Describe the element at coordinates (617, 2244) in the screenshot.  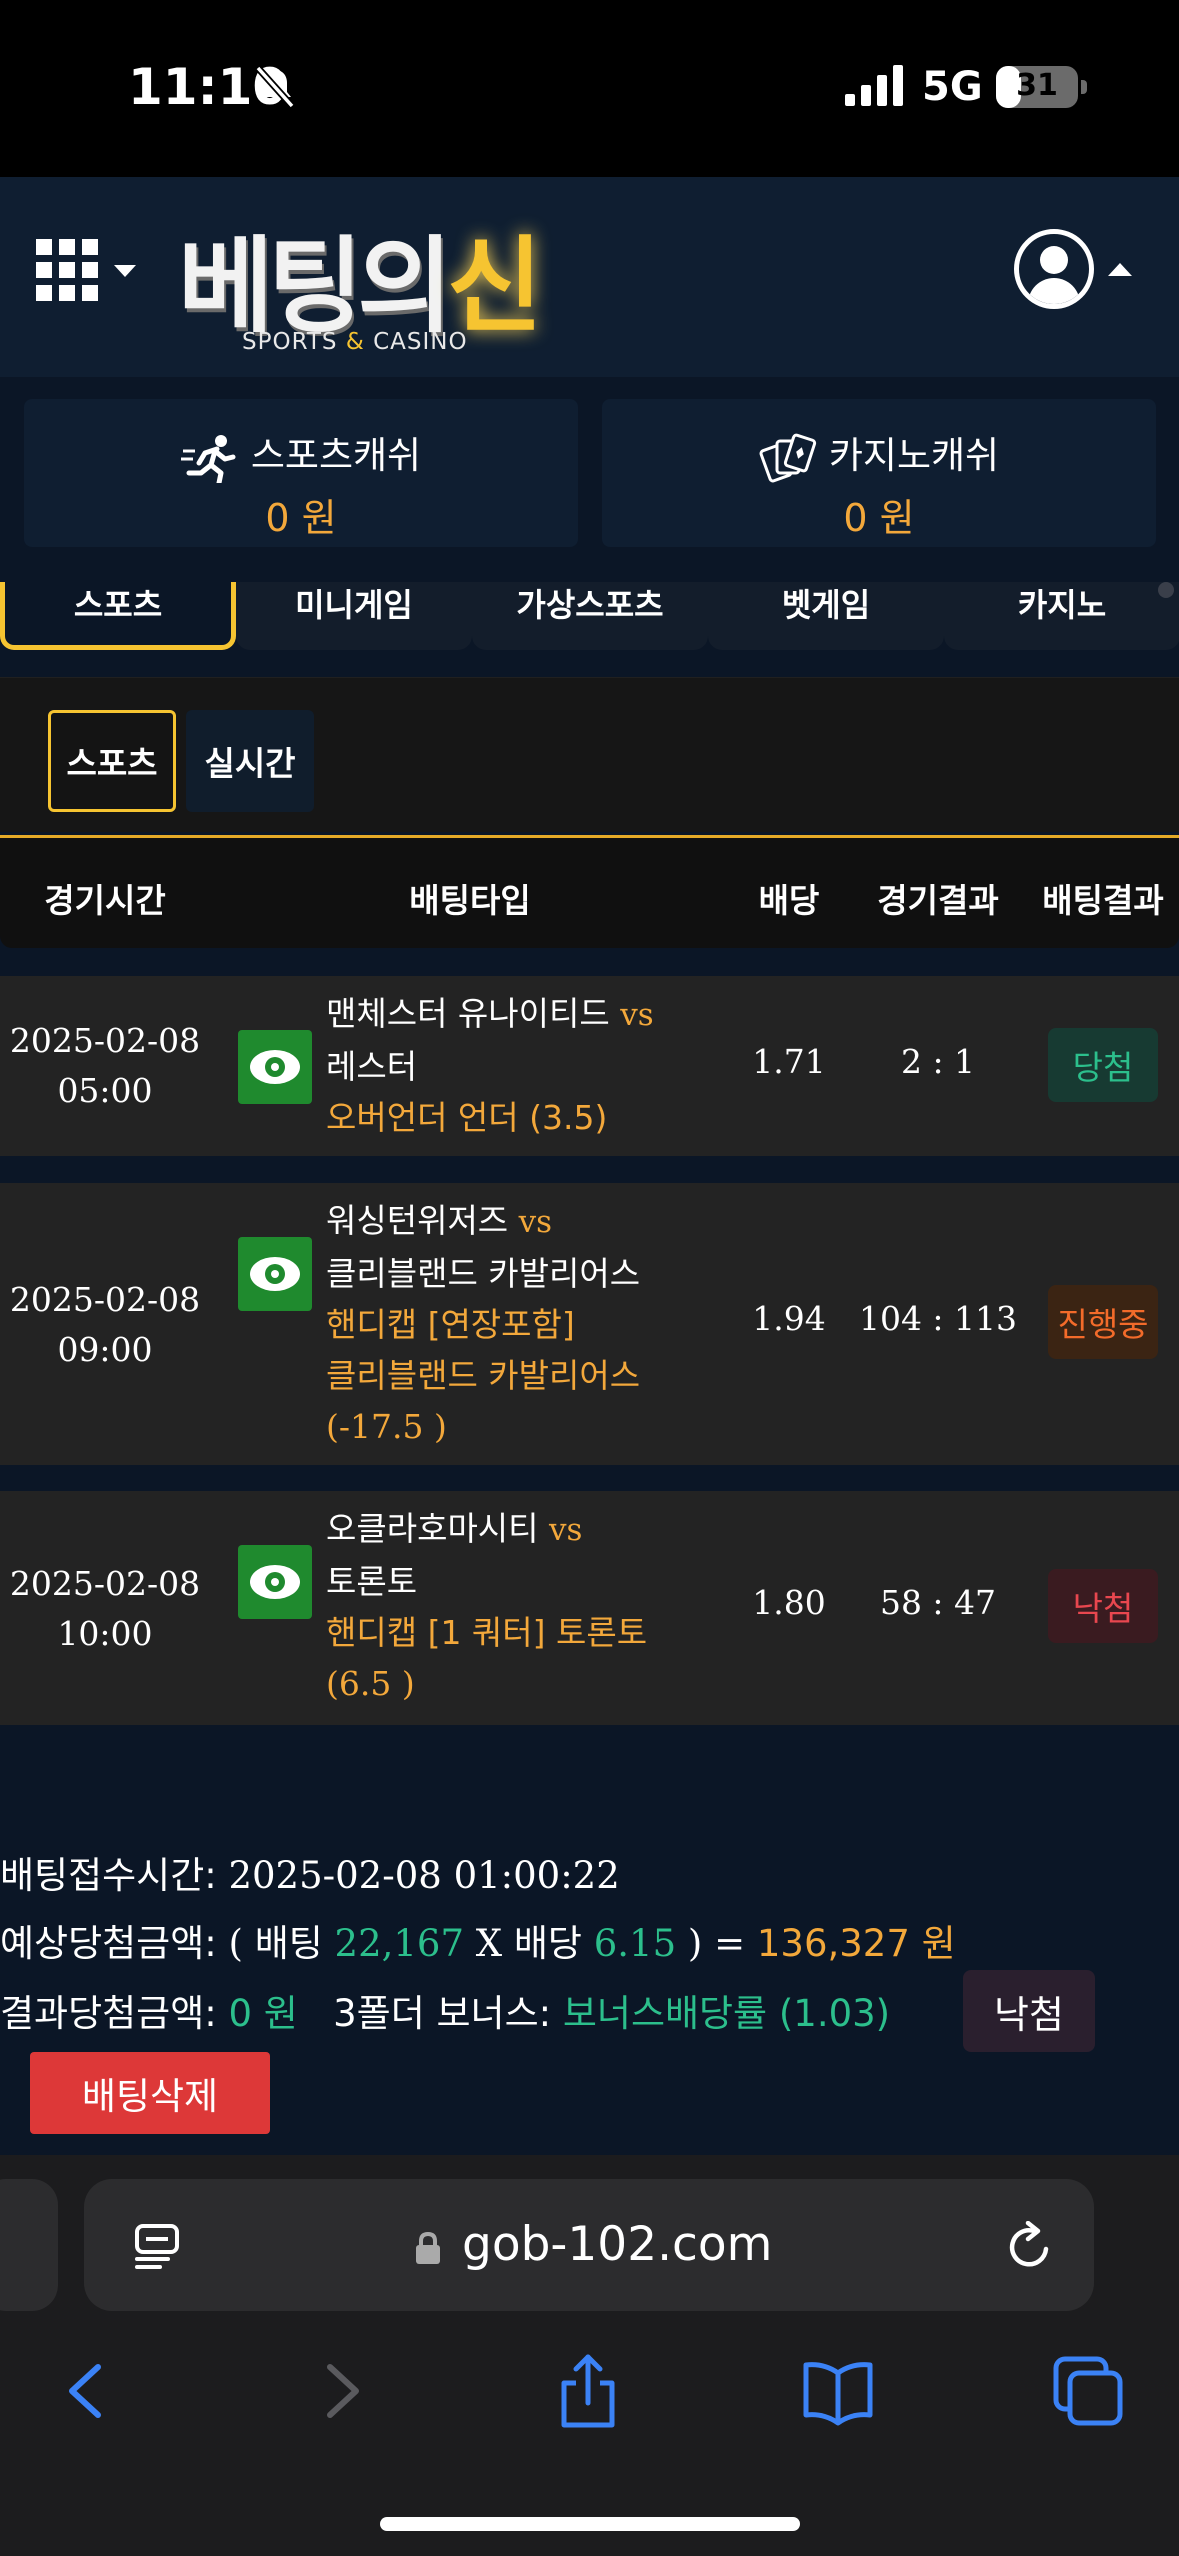
I see `url-text: gob-102.com` at that location.